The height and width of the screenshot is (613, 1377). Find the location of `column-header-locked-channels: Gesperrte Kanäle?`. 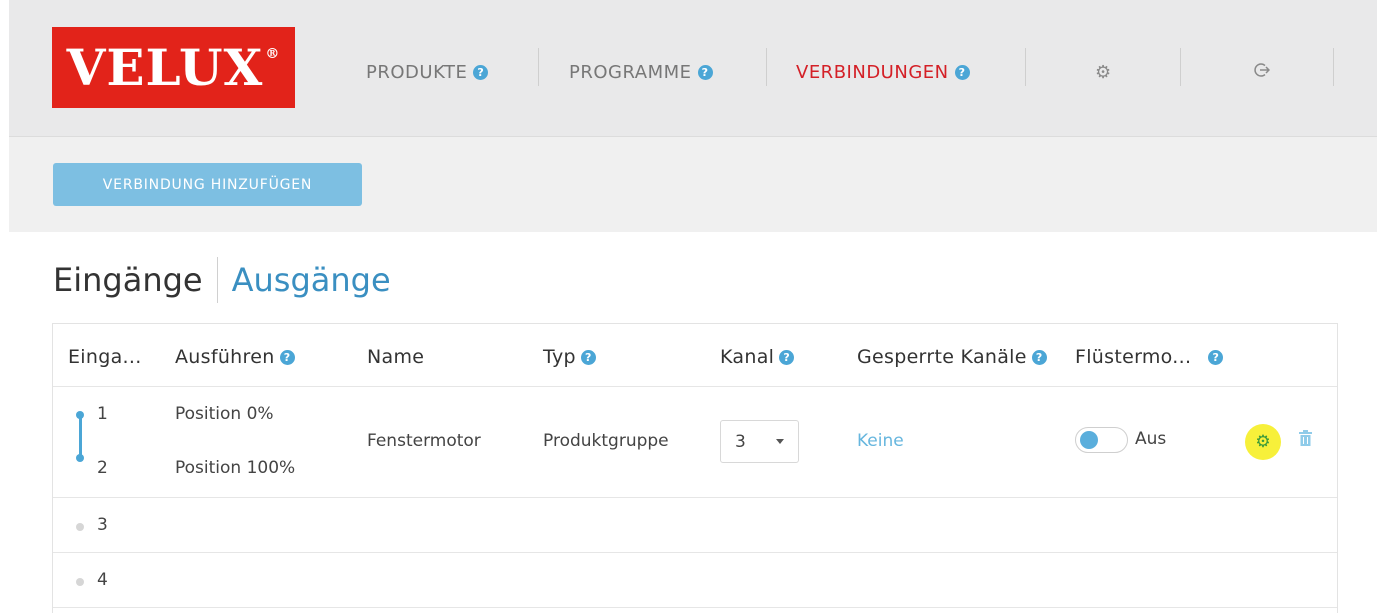

column-header-locked-channels: Gesperrte Kanäle? is located at coordinates (952, 357).